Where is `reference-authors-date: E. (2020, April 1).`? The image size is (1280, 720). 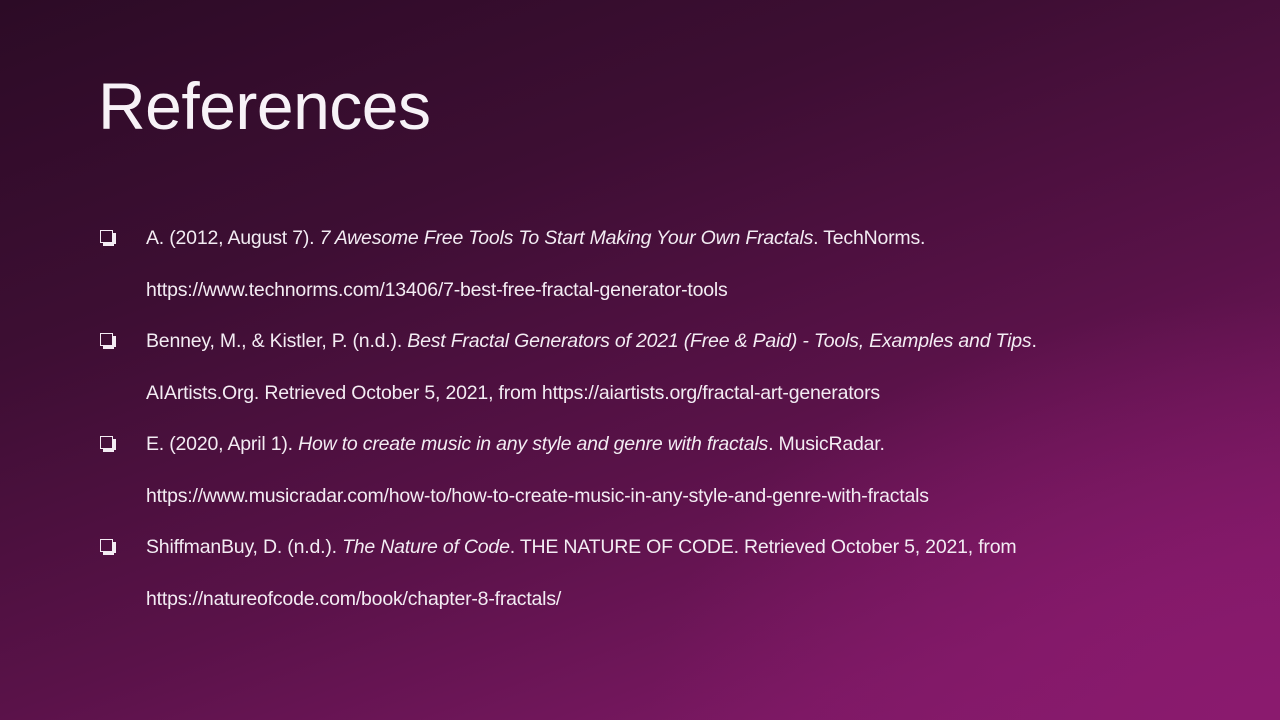
reference-authors-date: E. (2020, April 1). is located at coordinates (222, 444).